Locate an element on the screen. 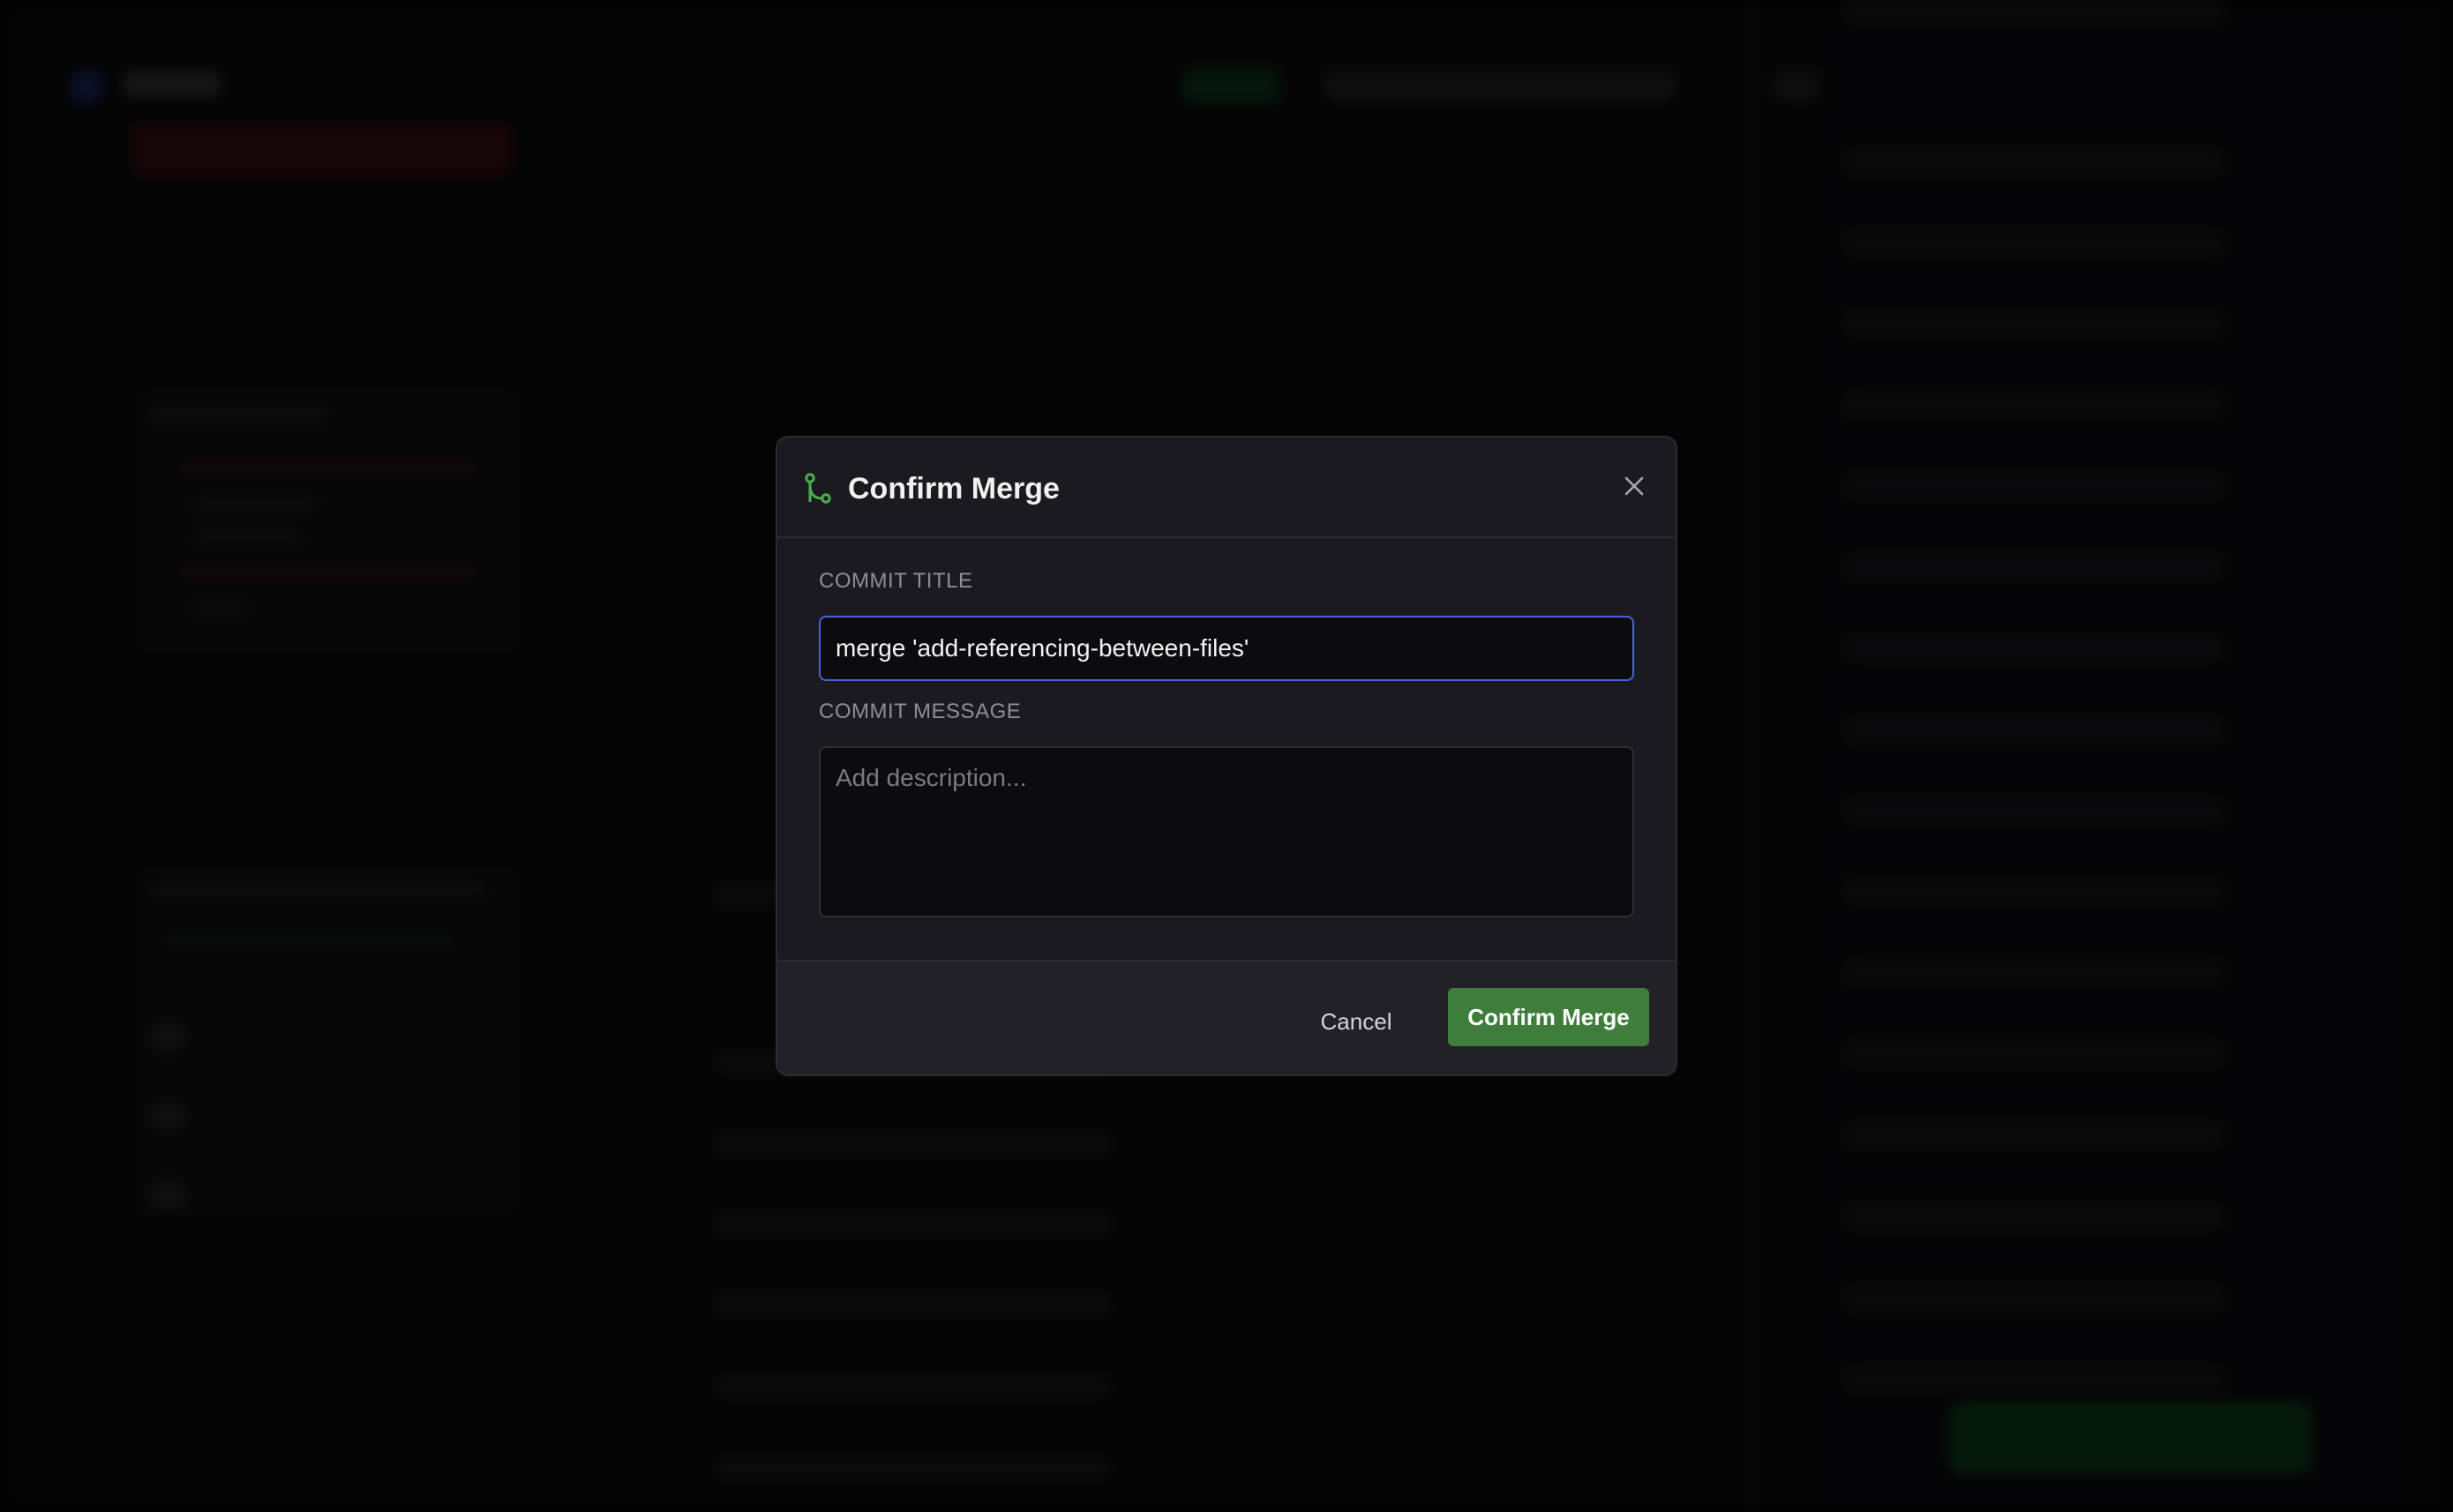 The width and height of the screenshot is (2453, 1512). dialog-footer: Cancel Confirm Merge is located at coordinates (1226, 1017).